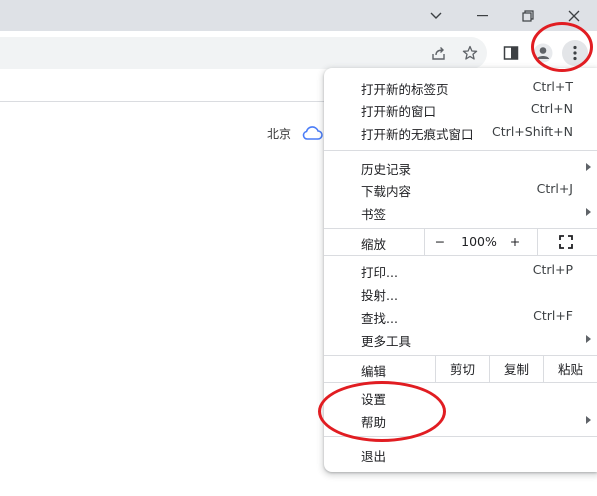 This screenshot has height=496, width=597. I want to click on star-icon, so click(470, 52).